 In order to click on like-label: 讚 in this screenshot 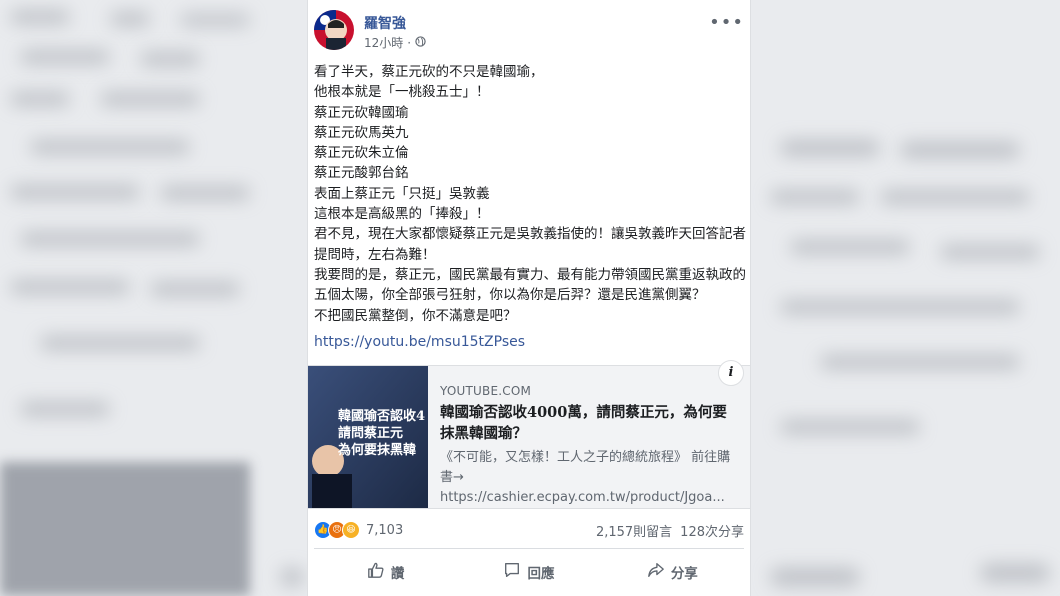, I will do `click(397, 574)`.